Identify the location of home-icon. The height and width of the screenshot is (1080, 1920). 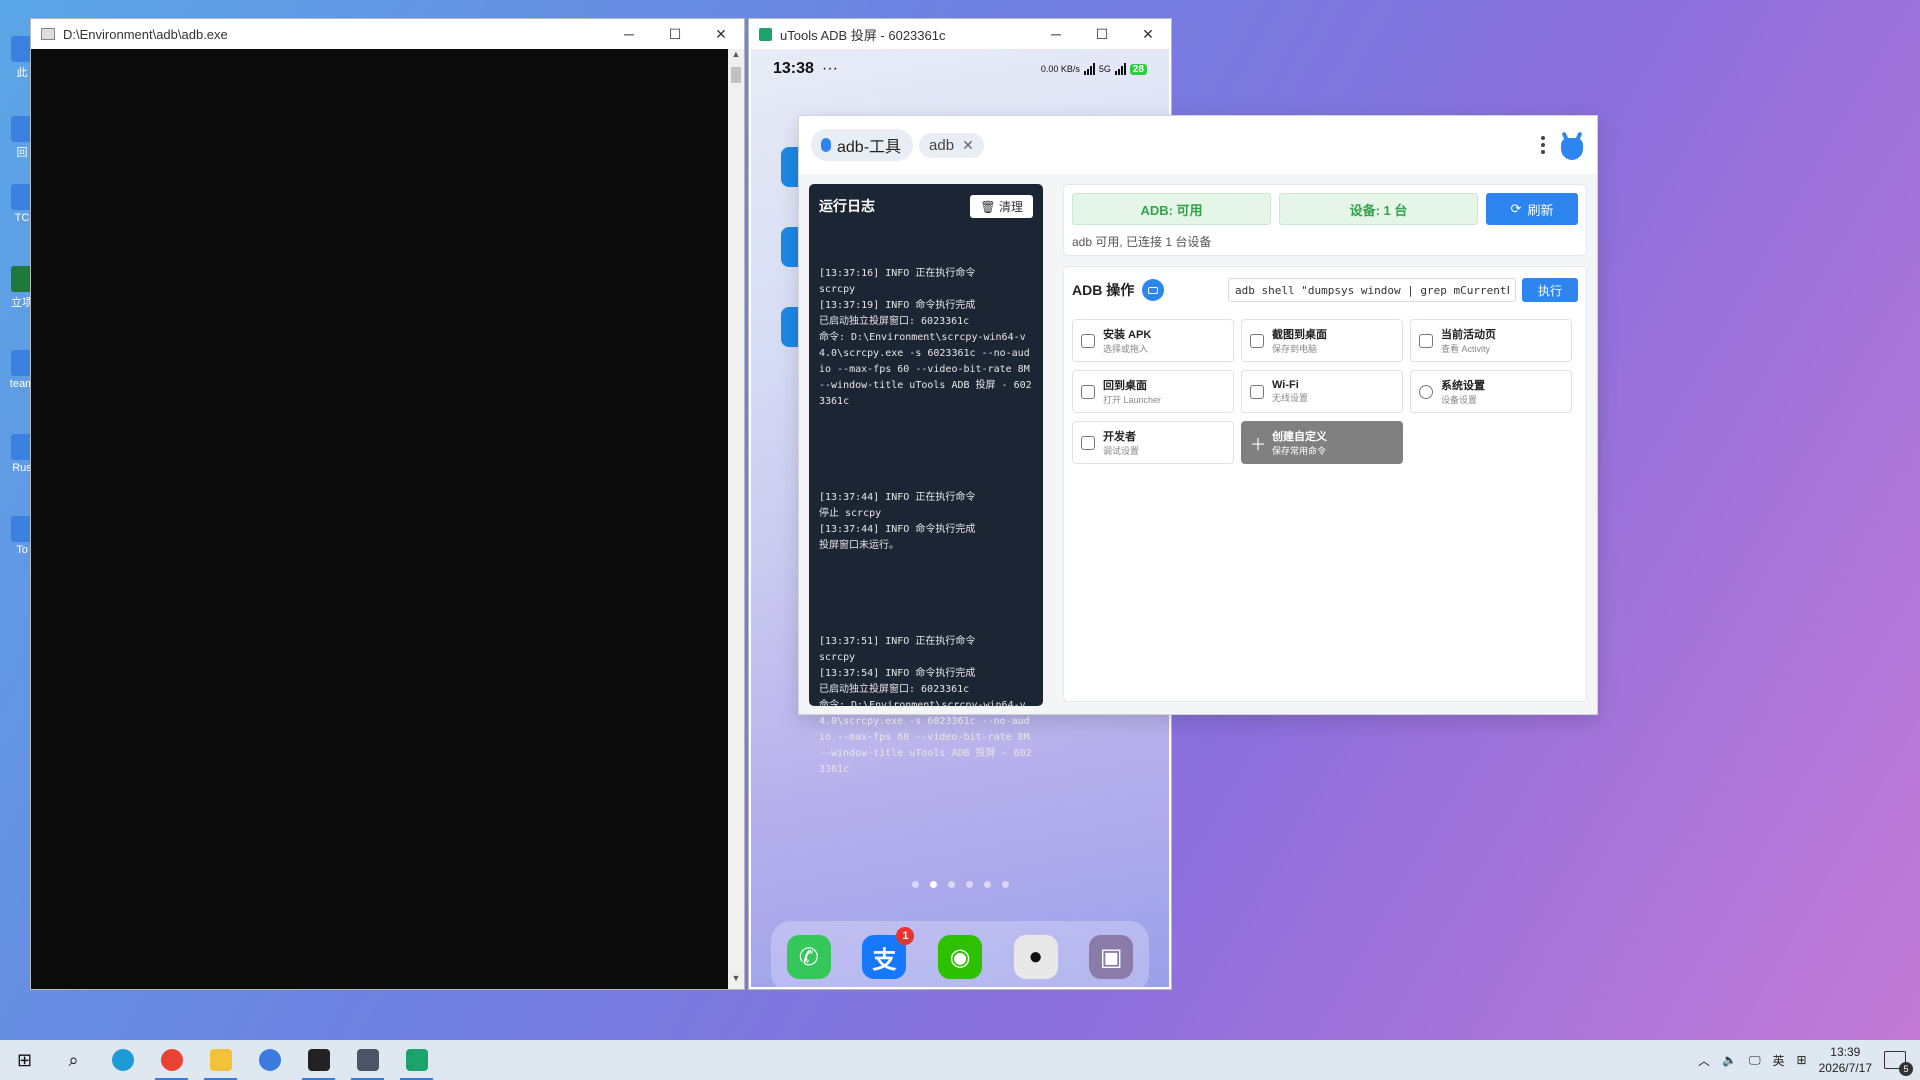
(1088, 391).